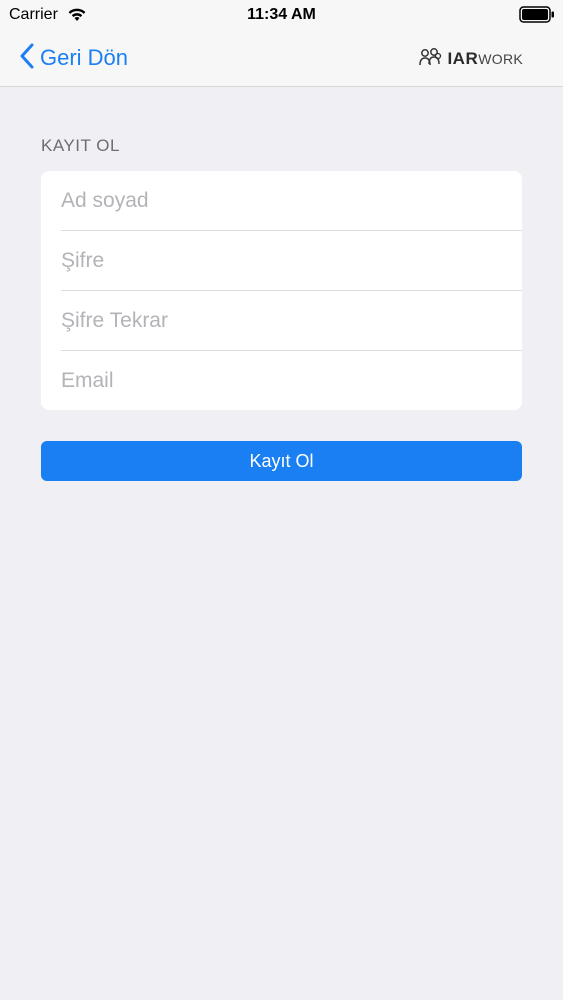  I want to click on password-field-row, so click(281, 261).